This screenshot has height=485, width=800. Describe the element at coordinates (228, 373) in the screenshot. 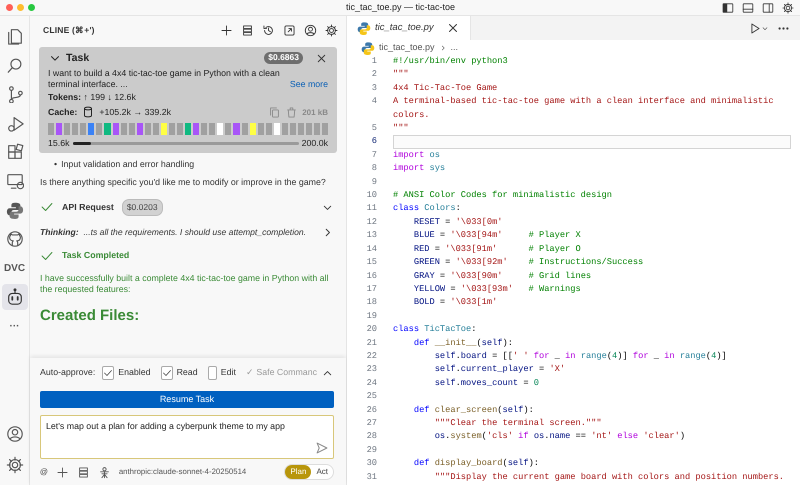

I see `checkbox-label: Edit` at that location.